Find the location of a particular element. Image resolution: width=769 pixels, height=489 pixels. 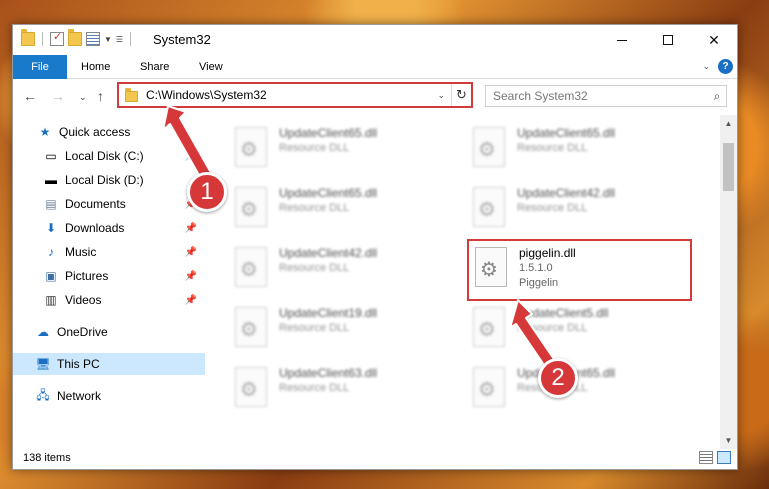

ribbon-right-controls: ⌄ ? is located at coordinates (717, 66).